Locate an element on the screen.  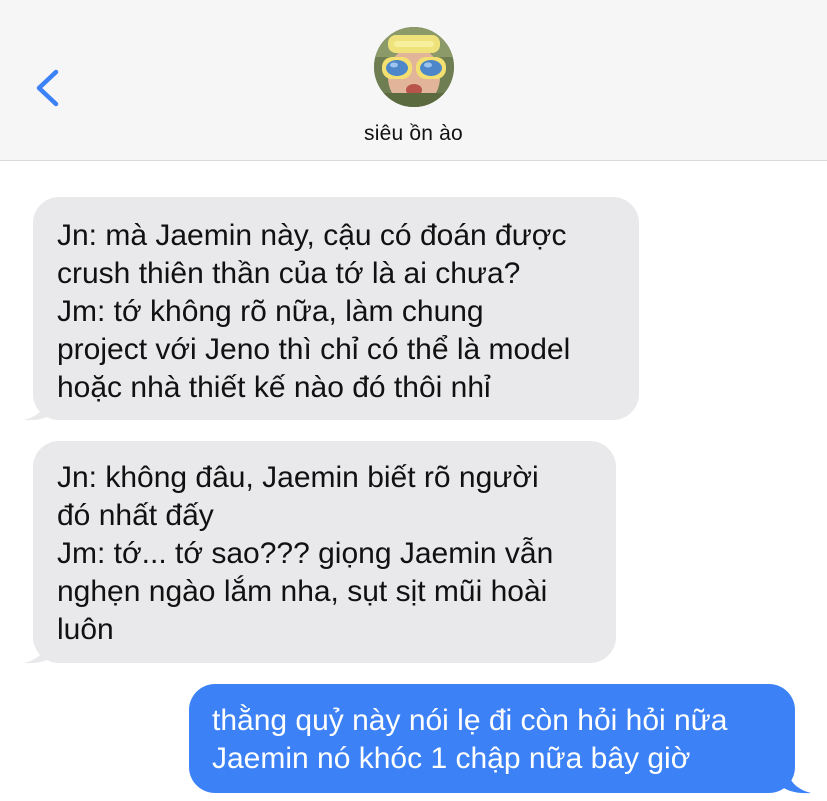
avatar-image is located at coordinates (414, 67).